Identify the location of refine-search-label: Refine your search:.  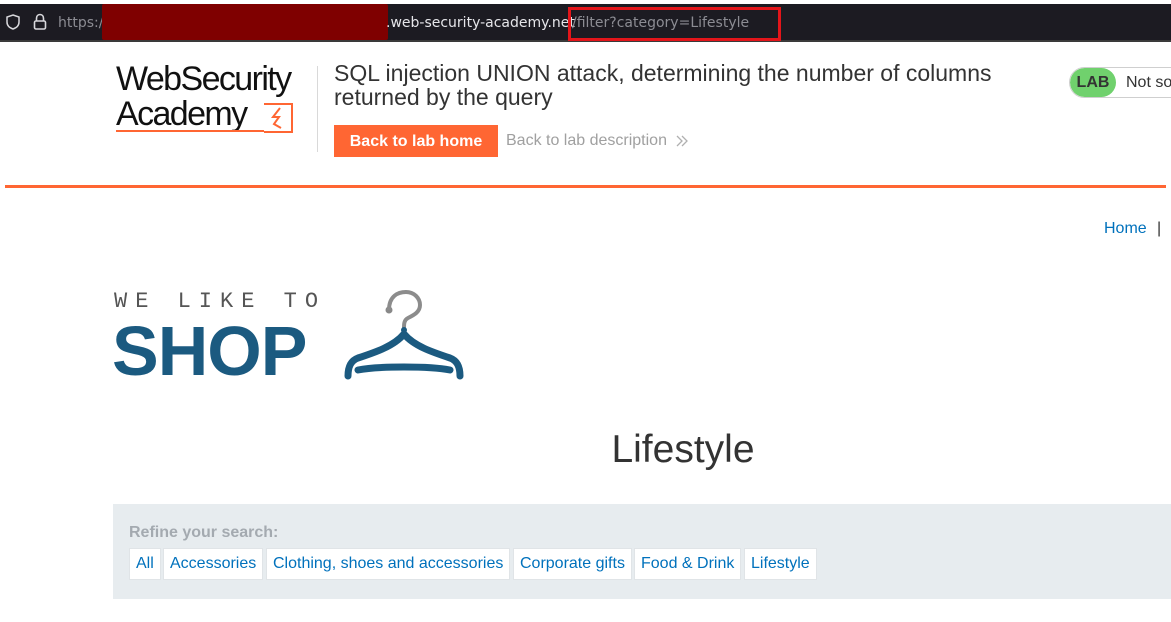
(204, 532).